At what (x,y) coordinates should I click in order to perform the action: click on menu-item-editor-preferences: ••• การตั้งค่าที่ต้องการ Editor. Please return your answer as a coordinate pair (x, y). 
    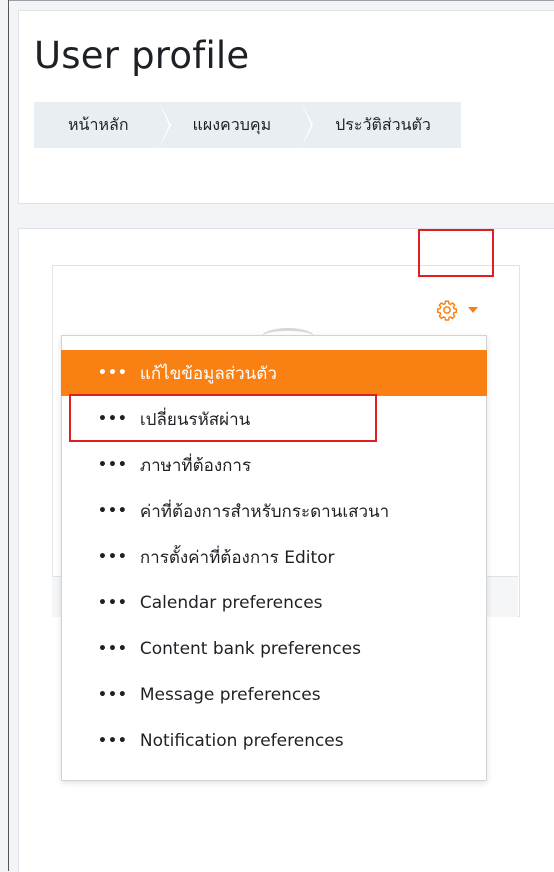
    Looking at the image, I should click on (274, 557).